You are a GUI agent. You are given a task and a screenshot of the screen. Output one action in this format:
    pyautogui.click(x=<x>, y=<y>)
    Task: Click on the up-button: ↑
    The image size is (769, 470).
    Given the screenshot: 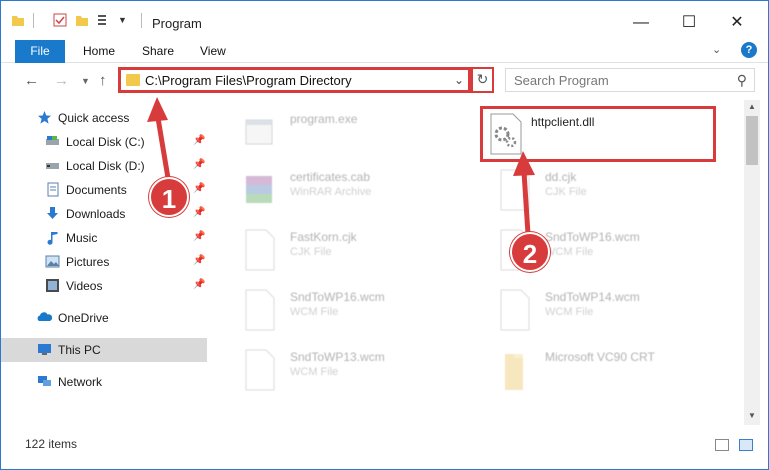 What is the action you would take?
    pyautogui.click(x=103, y=80)
    